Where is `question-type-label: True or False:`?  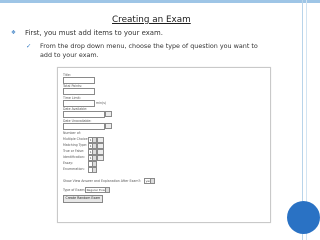 question-type-label: True or False: is located at coordinates (74, 151).